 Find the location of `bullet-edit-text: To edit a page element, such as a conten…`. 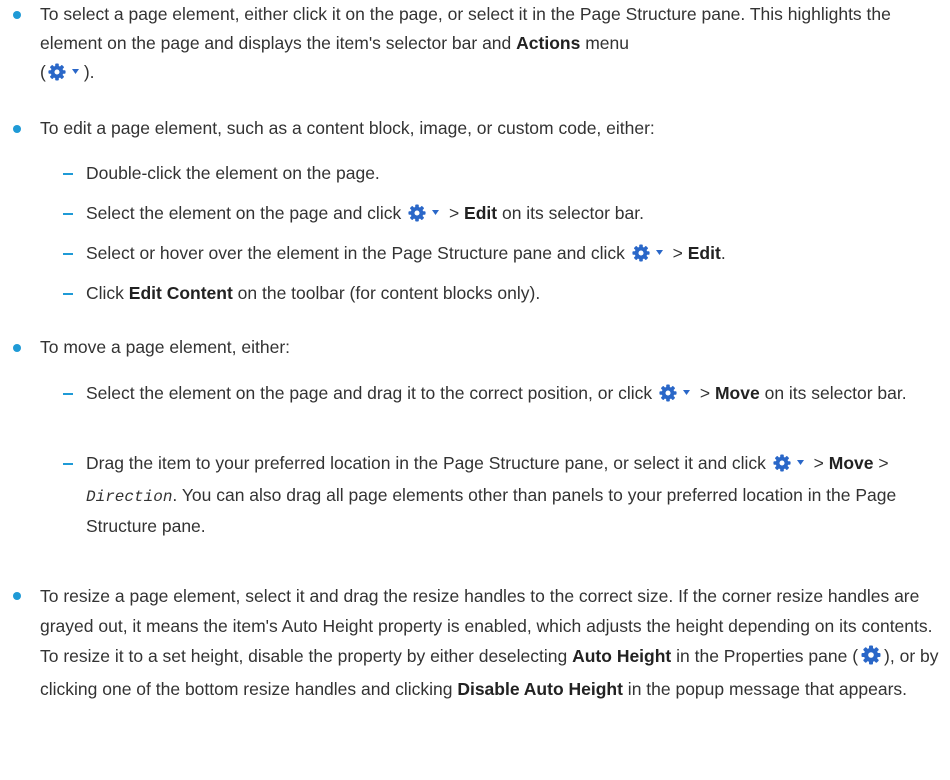

bullet-edit-text: To edit a page element, such as a conten… is located at coordinates (347, 128).